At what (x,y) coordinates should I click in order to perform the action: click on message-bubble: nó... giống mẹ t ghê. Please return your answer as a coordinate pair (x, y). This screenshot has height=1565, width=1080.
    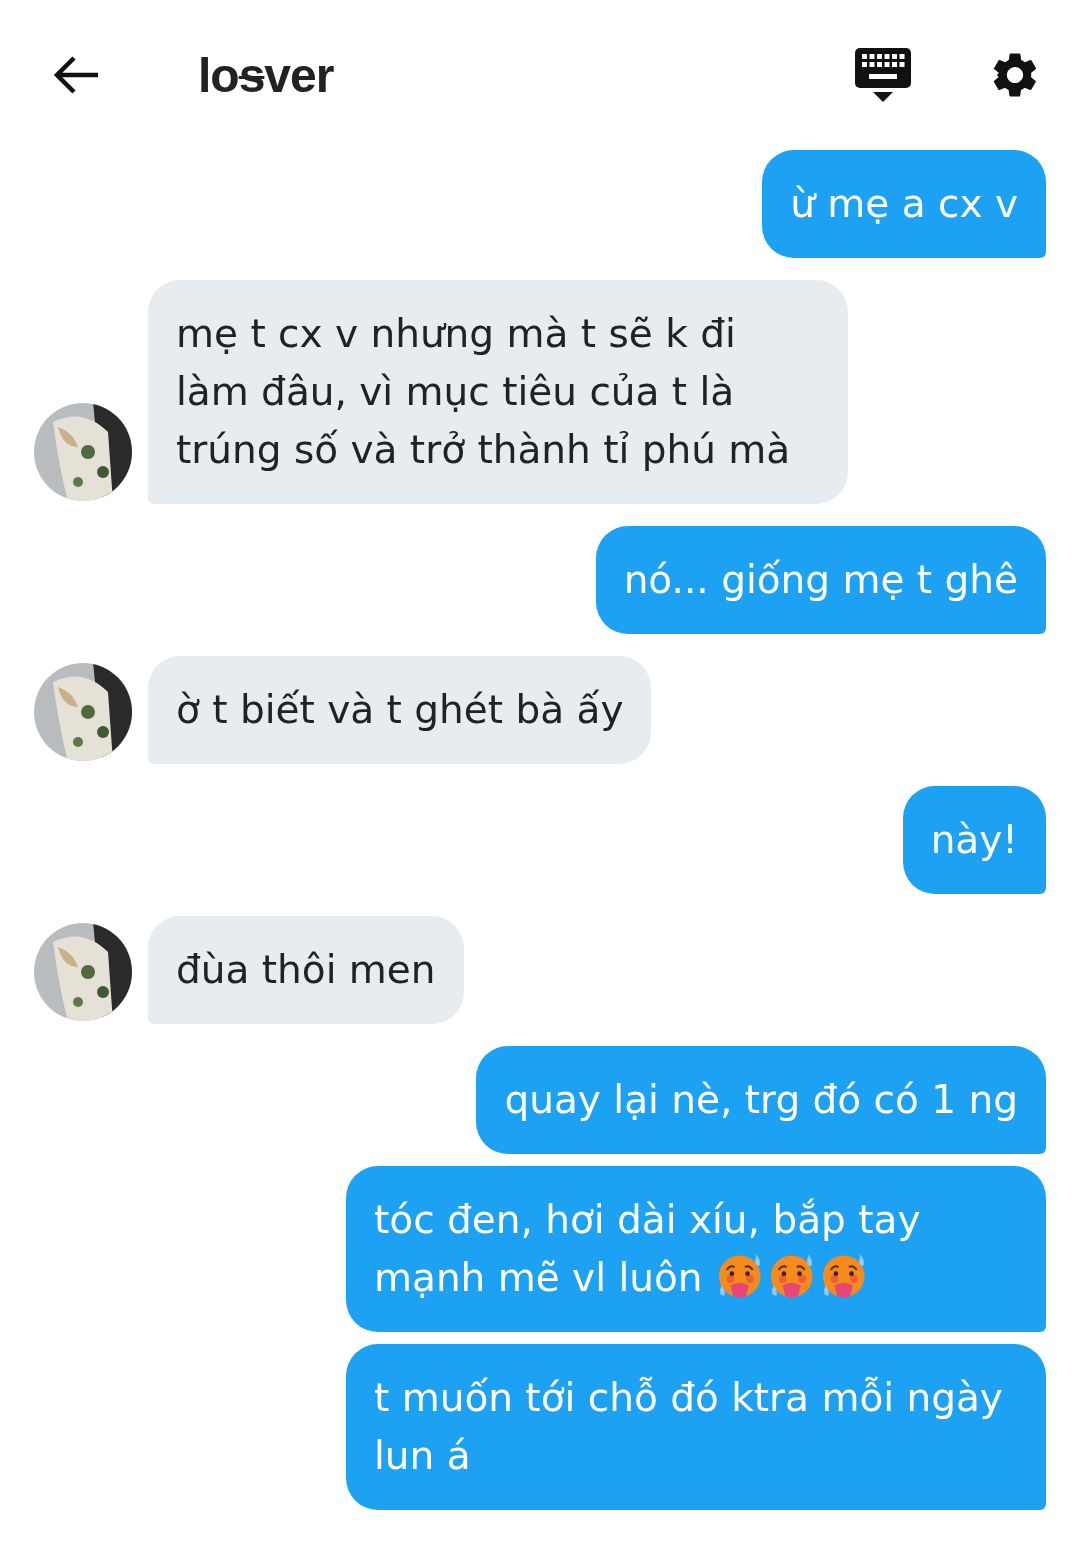
    Looking at the image, I should click on (820, 580).